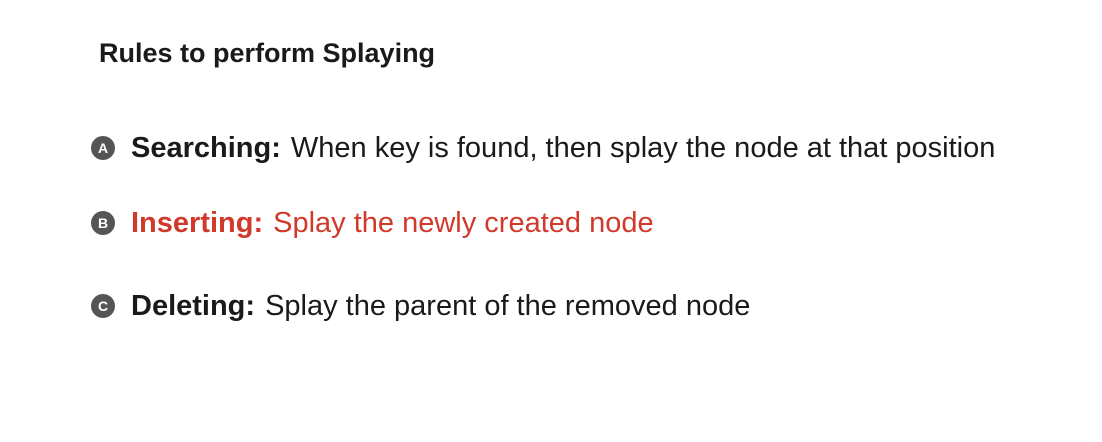 Image resolution: width=1102 pixels, height=442 pixels. I want to click on badge-b-icon: B, so click(103, 223).